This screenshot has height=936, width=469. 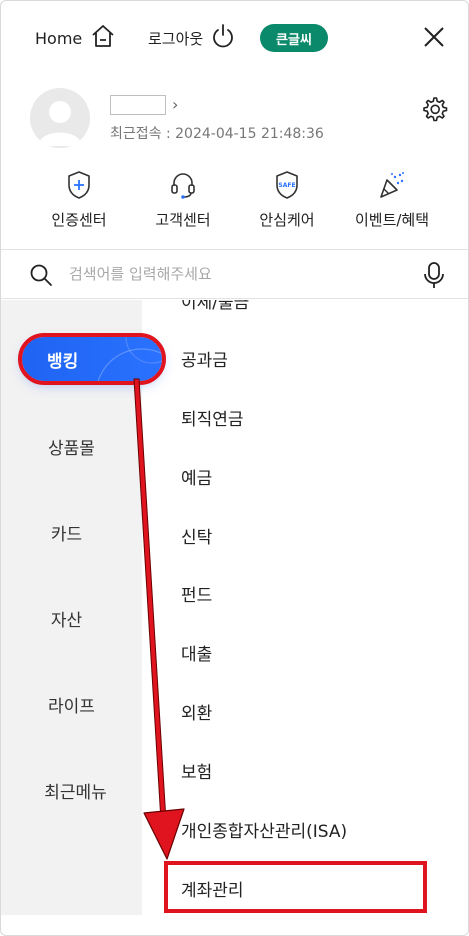 What do you see at coordinates (41, 277) in the screenshot?
I see `search-icon` at bounding box center [41, 277].